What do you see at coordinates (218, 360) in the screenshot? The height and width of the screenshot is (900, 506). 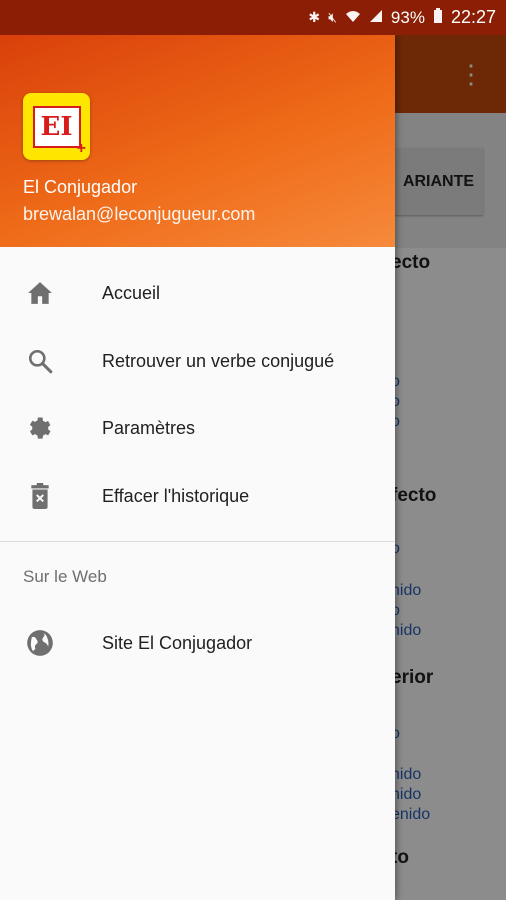 I see `nav-item-label: Retrouver un verbe conjugué` at bounding box center [218, 360].